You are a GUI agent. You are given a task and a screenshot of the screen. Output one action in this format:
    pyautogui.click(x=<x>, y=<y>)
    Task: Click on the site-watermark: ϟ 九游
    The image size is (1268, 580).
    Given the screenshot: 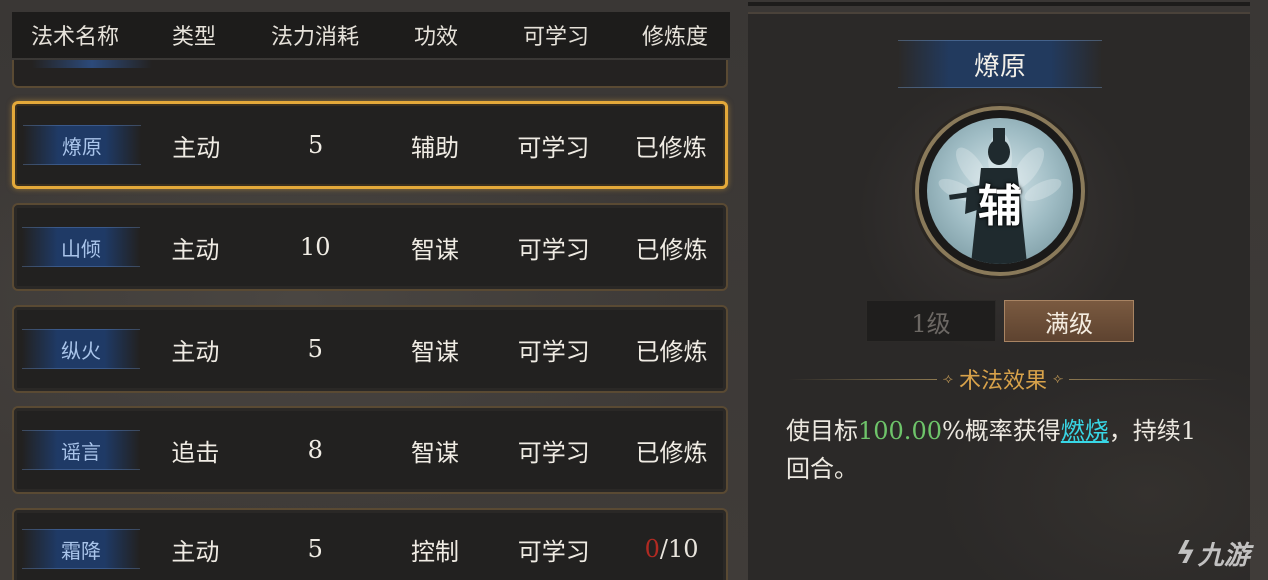 What is the action you would take?
    pyautogui.click(x=1221, y=553)
    